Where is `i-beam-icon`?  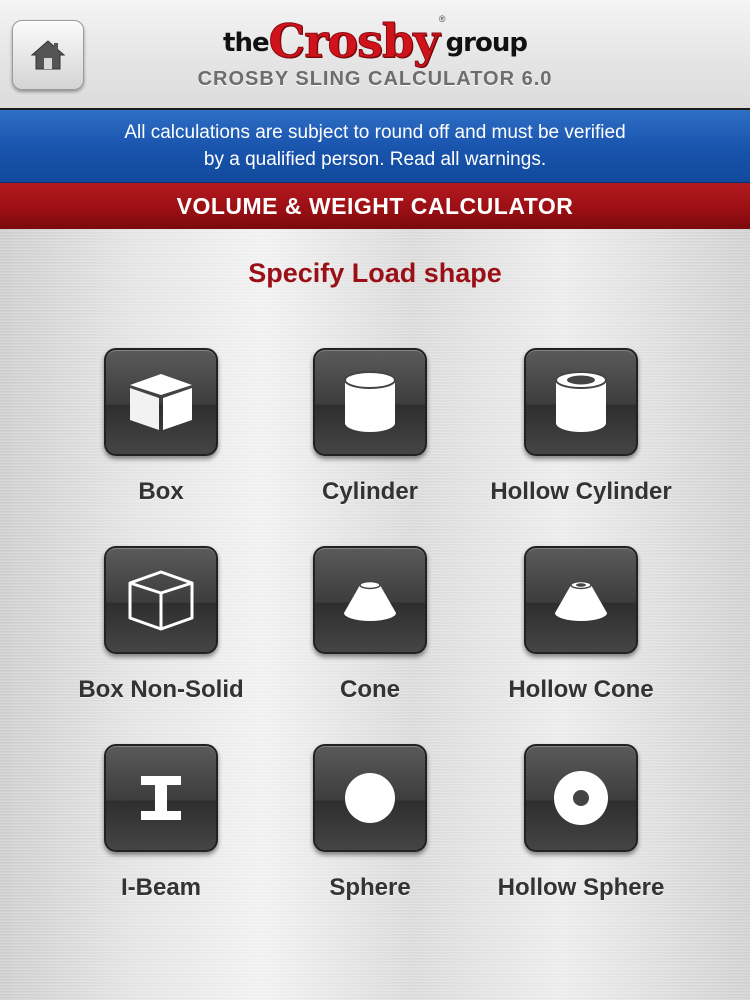 i-beam-icon is located at coordinates (161, 798).